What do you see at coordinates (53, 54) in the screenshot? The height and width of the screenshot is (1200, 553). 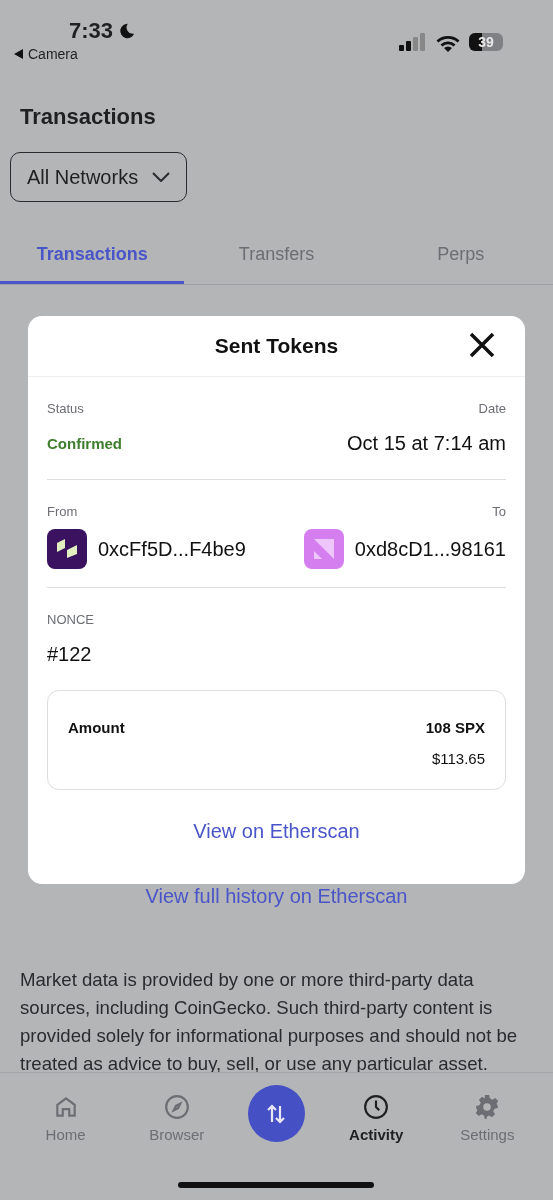 I see `back-link: Camera` at bounding box center [53, 54].